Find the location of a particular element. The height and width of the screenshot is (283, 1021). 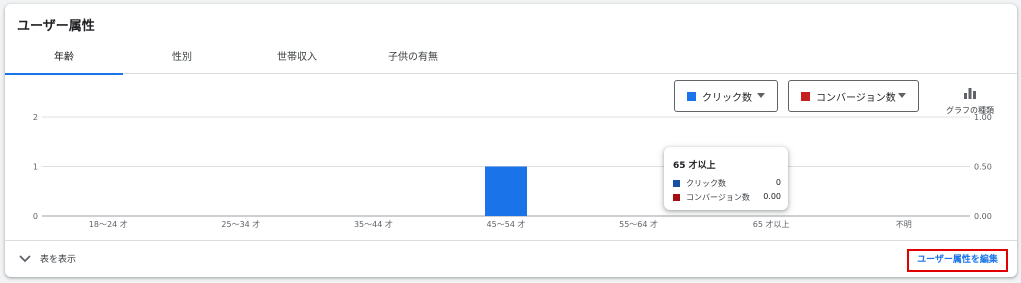

x-axis-tick-label: 65 才以上 is located at coordinates (771, 224).